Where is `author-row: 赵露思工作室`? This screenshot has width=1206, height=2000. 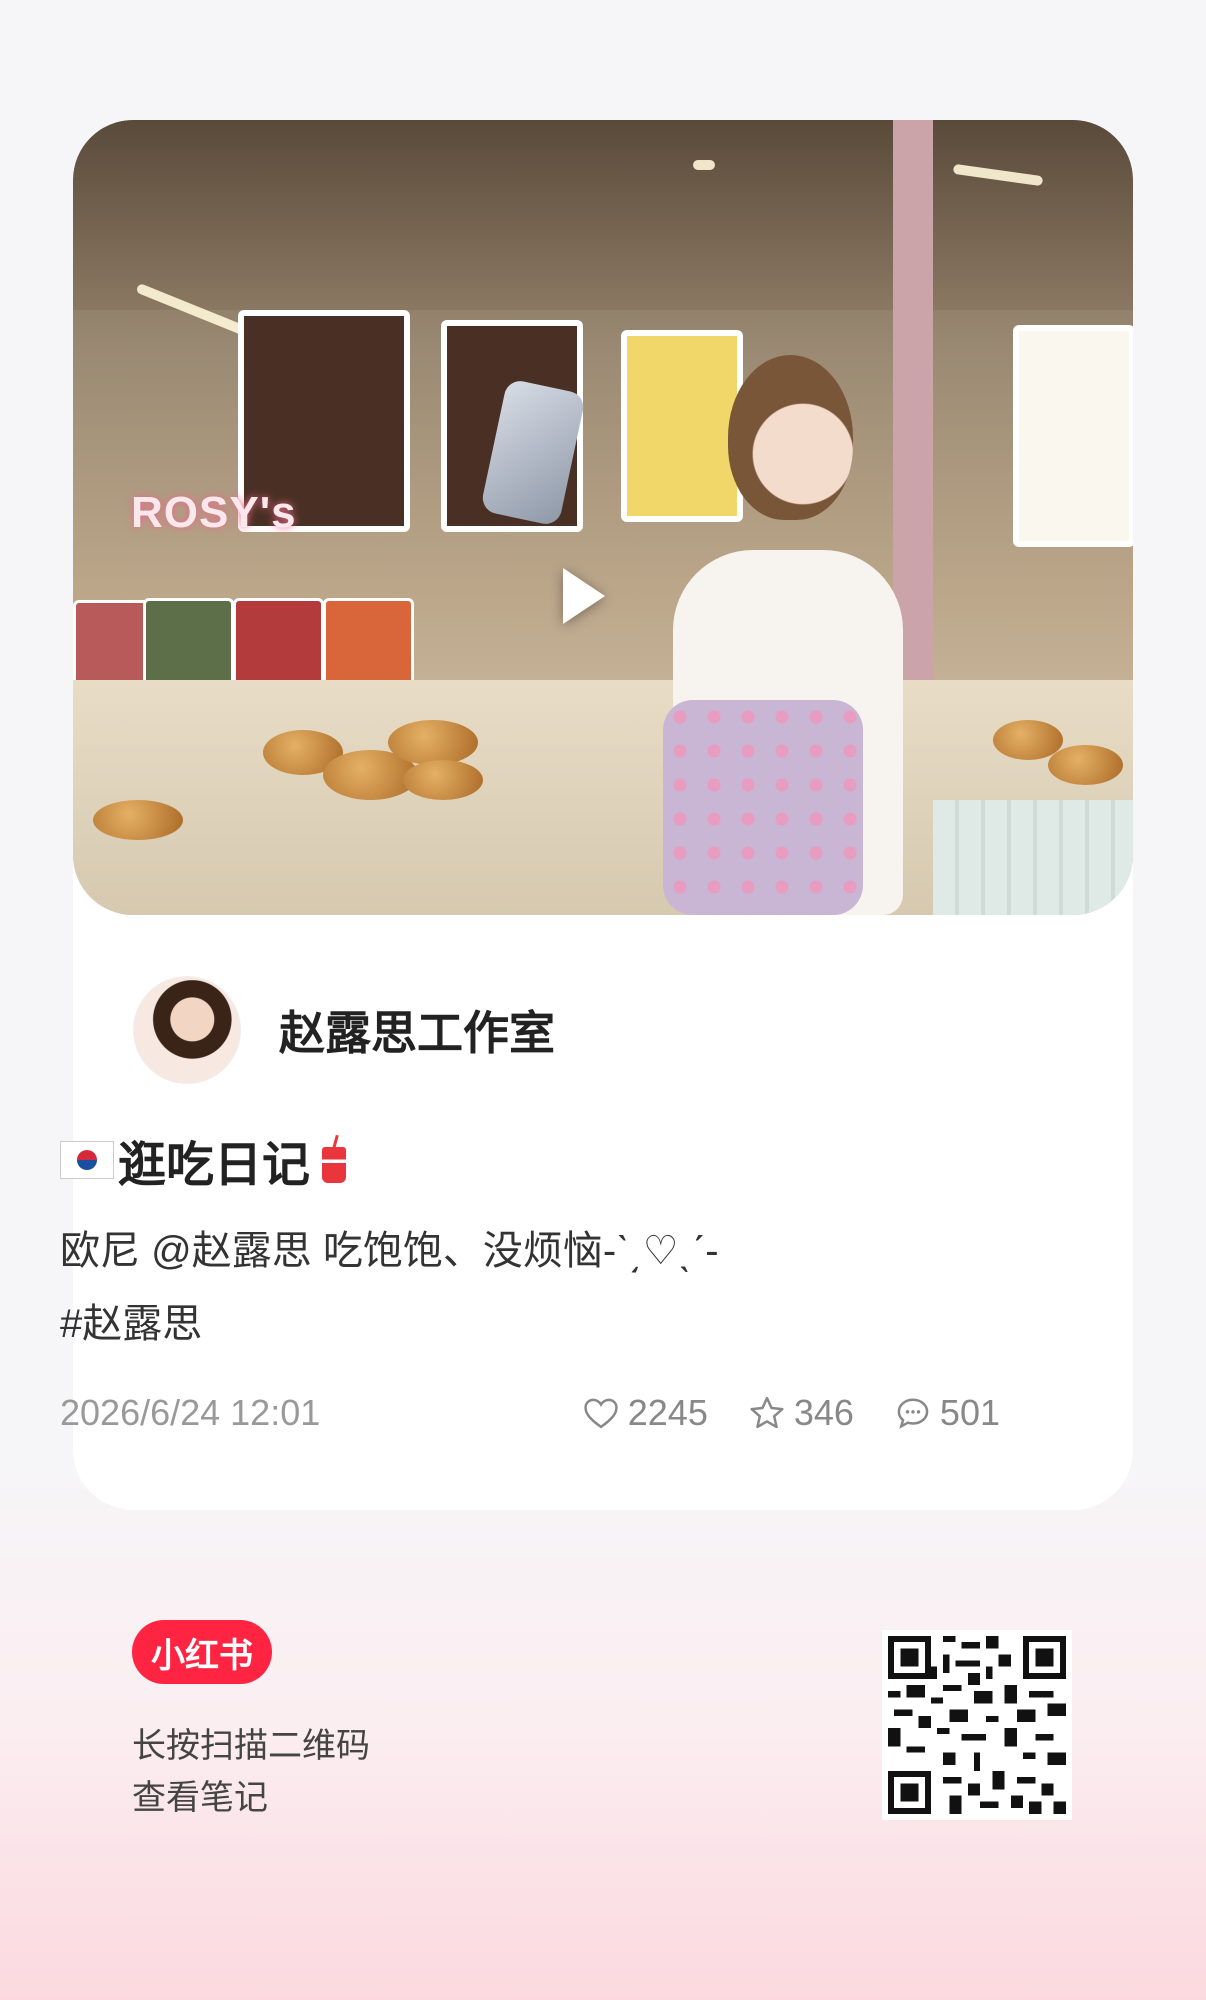 author-row: 赵露思工作室 is located at coordinates (344, 1030).